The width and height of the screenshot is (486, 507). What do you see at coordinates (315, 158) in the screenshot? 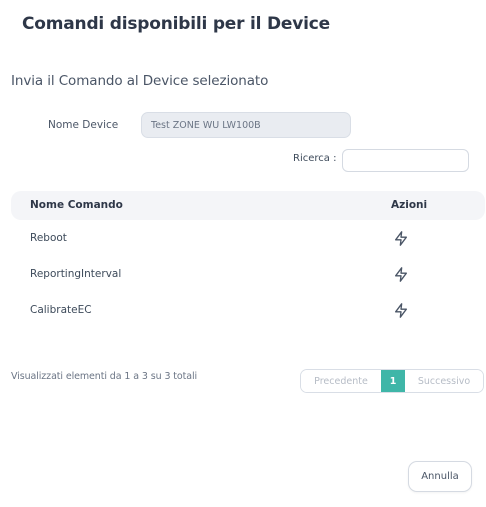
I see `search-label: Ricerca :` at bounding box center [315, 158].